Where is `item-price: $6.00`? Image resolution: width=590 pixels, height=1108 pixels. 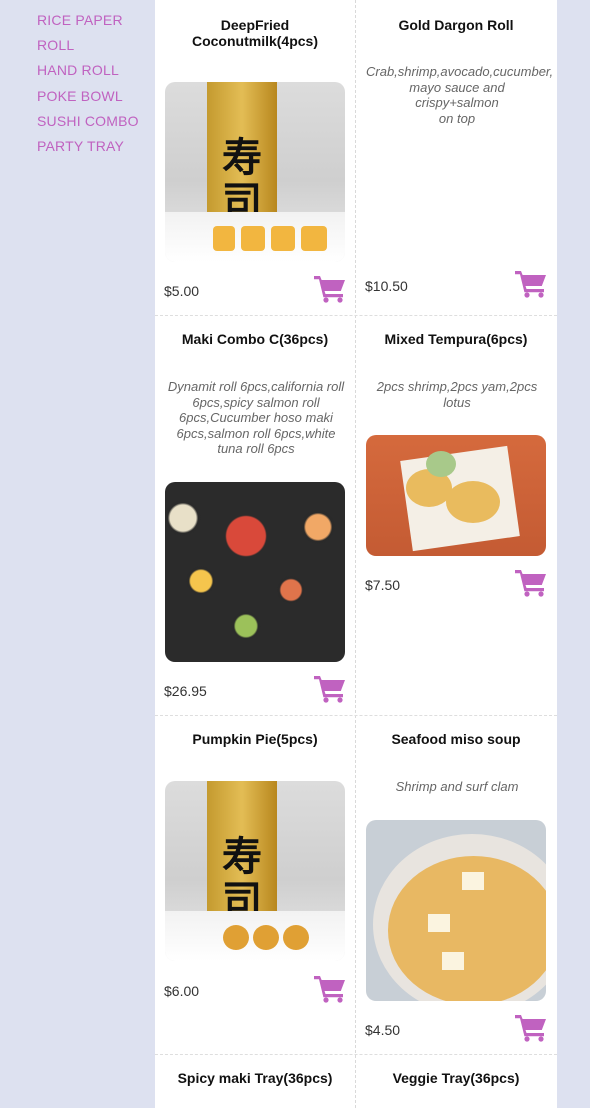 item-price: $6.00 is located at coordinates (182, 991).